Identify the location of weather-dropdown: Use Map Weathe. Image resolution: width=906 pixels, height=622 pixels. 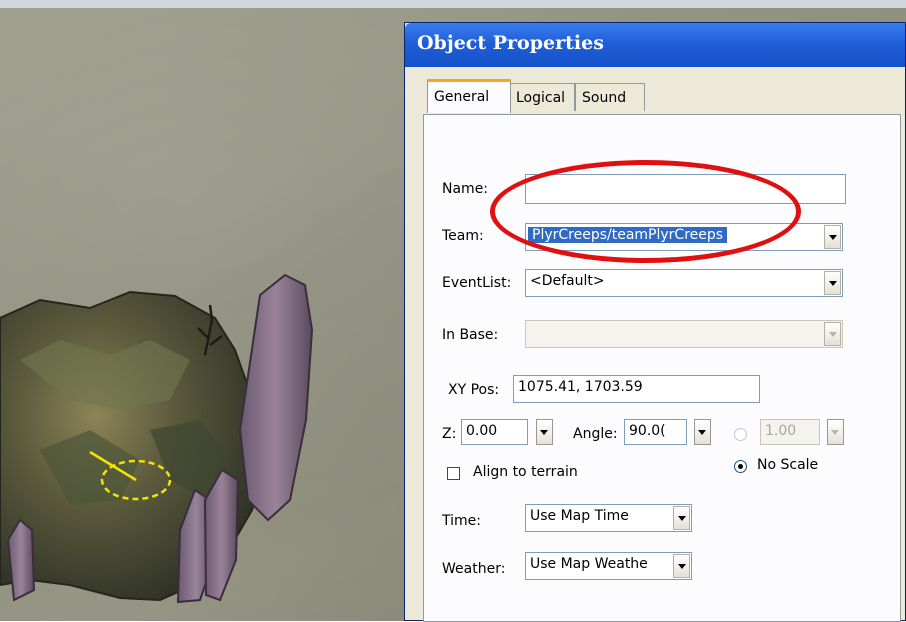
(608, 566).